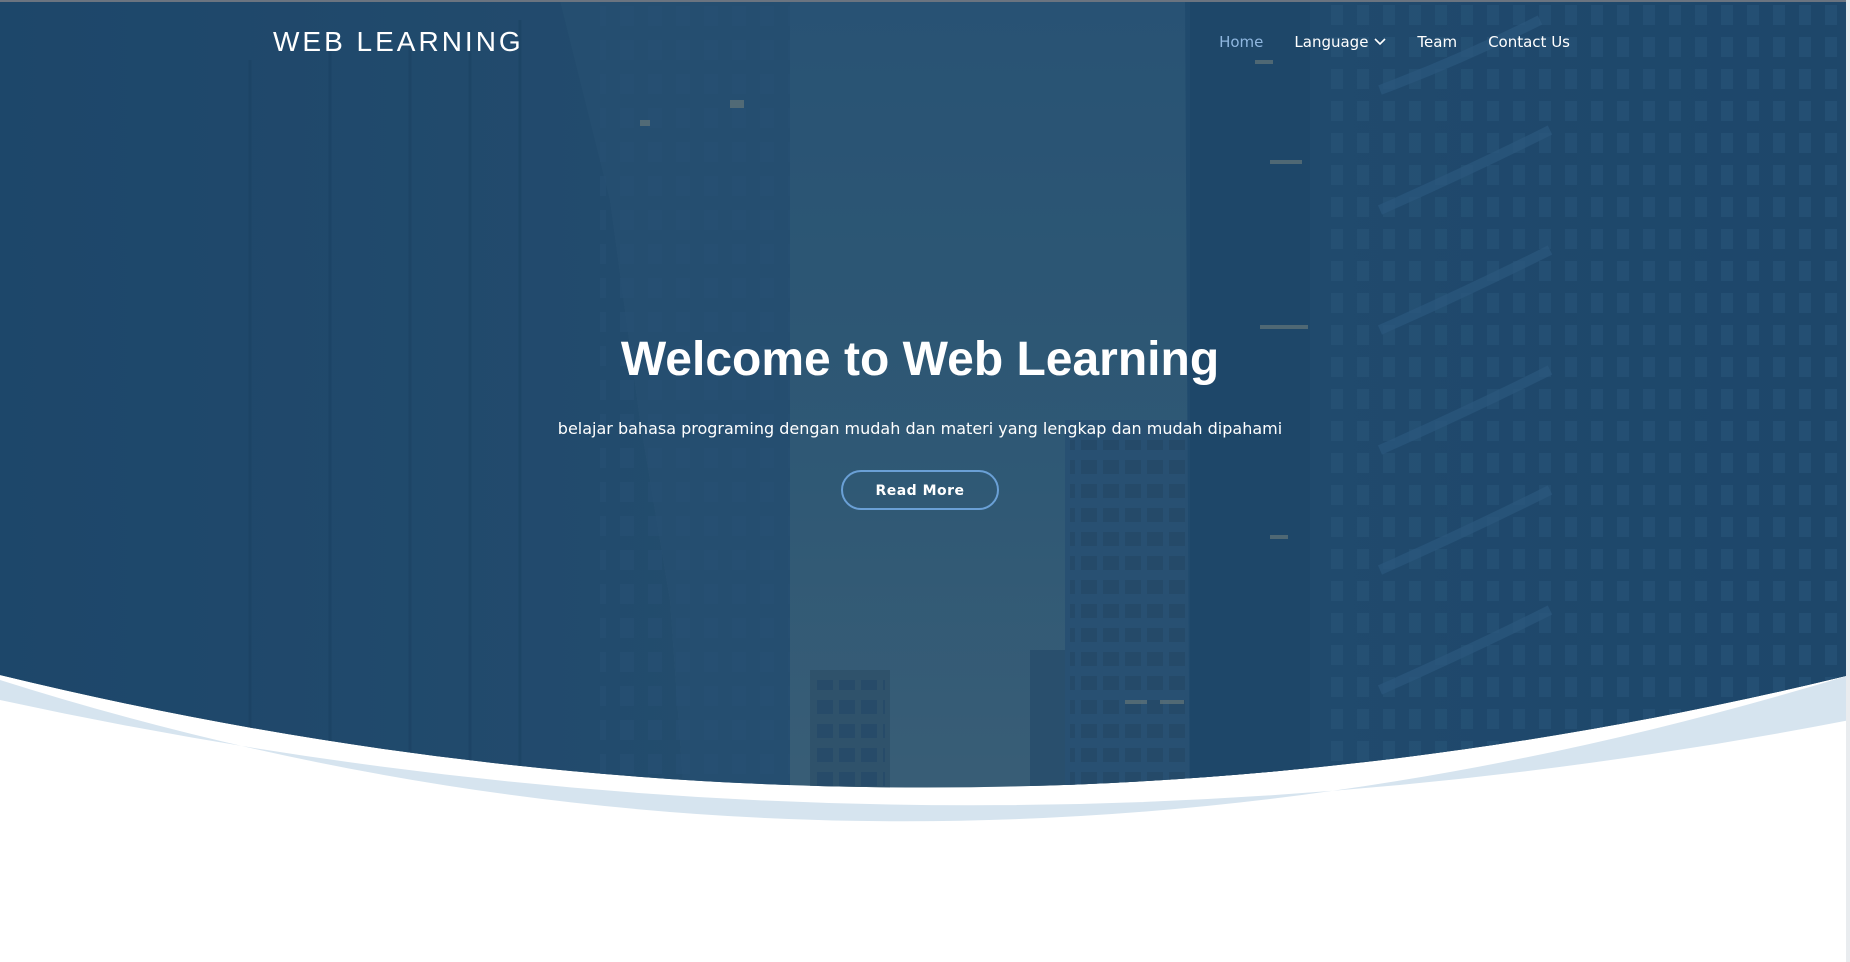 This screenshot has height=962, width=1850. Describe the element at coordinates (1529, 42) in the screenshot. I see `nav-contact-us: Contact Us` at that location.